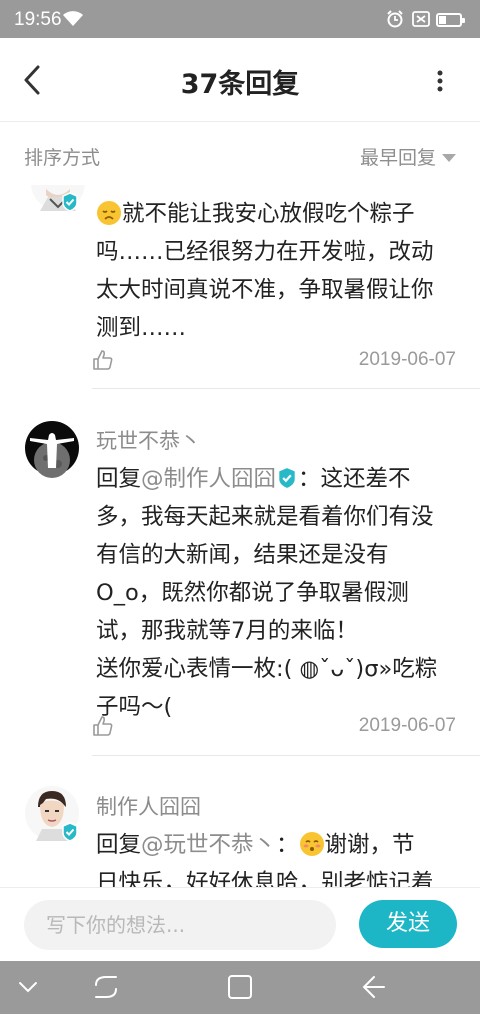  I want to click on comment-line: 试，那我就等7月的来临！, so click(227, 631).